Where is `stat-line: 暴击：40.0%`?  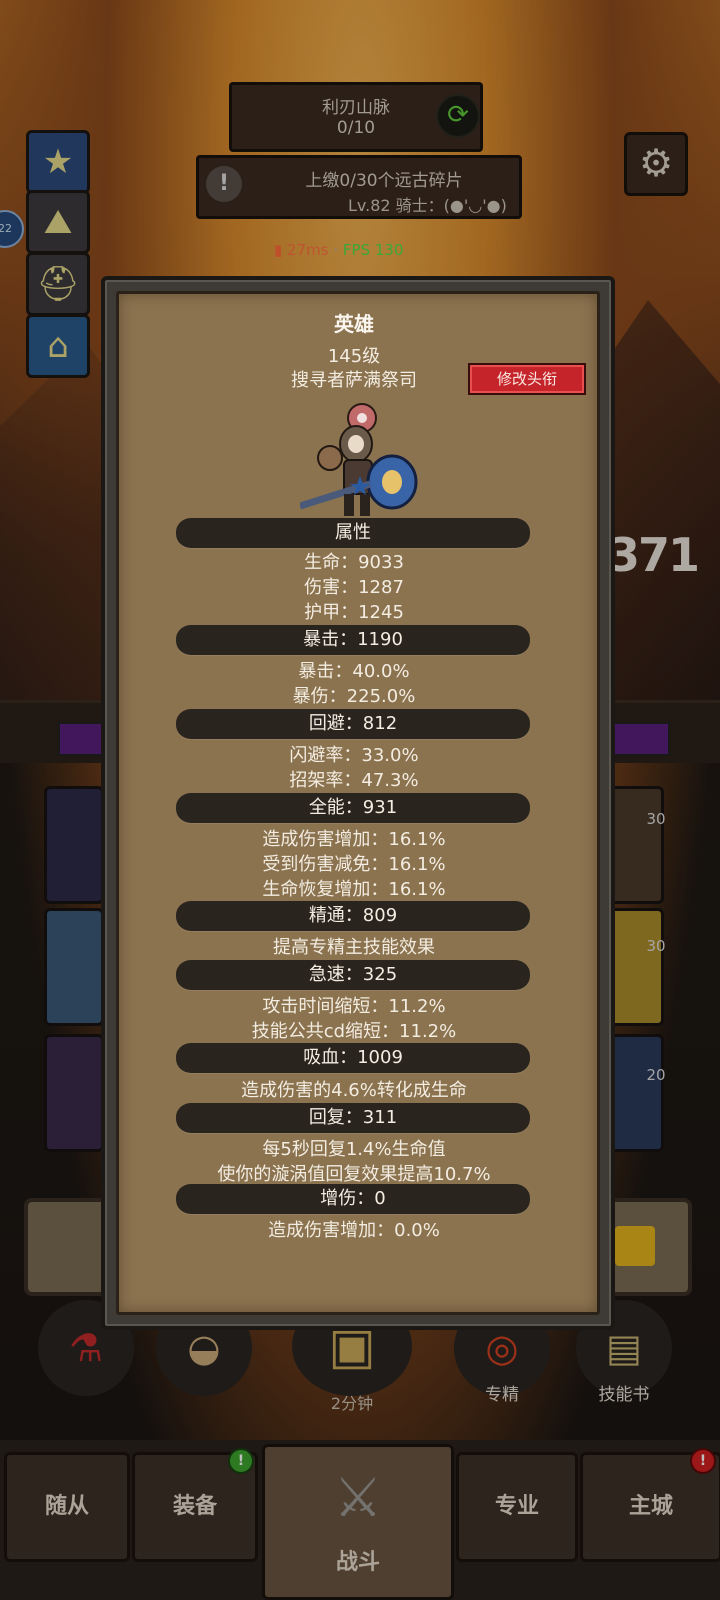 stat-line: 暴击：40.0% is located at coordinates (354, 671).